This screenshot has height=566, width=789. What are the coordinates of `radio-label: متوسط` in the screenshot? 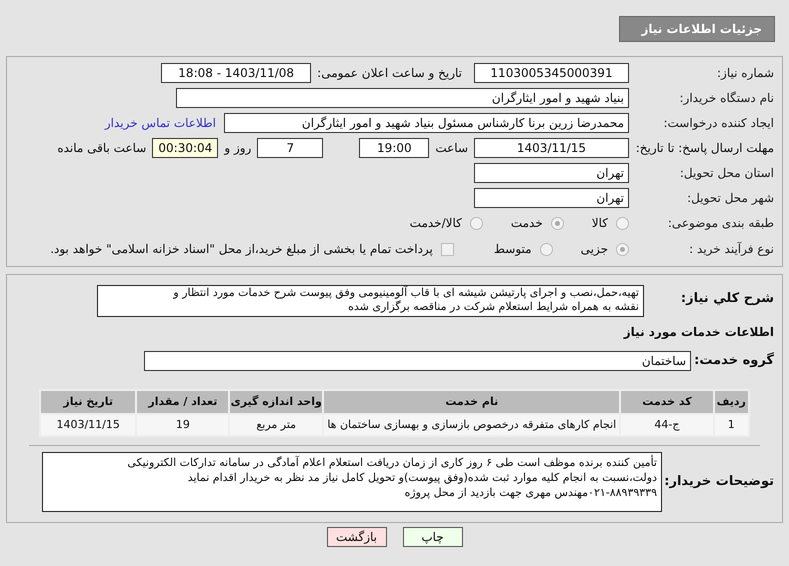 It's located at (513, 249).